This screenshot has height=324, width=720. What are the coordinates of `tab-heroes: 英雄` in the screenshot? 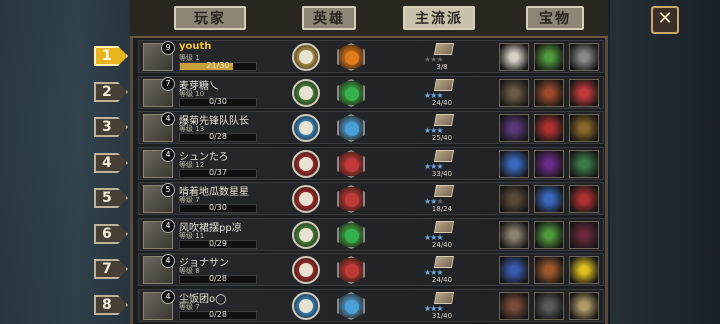 It's located at (329, 18).